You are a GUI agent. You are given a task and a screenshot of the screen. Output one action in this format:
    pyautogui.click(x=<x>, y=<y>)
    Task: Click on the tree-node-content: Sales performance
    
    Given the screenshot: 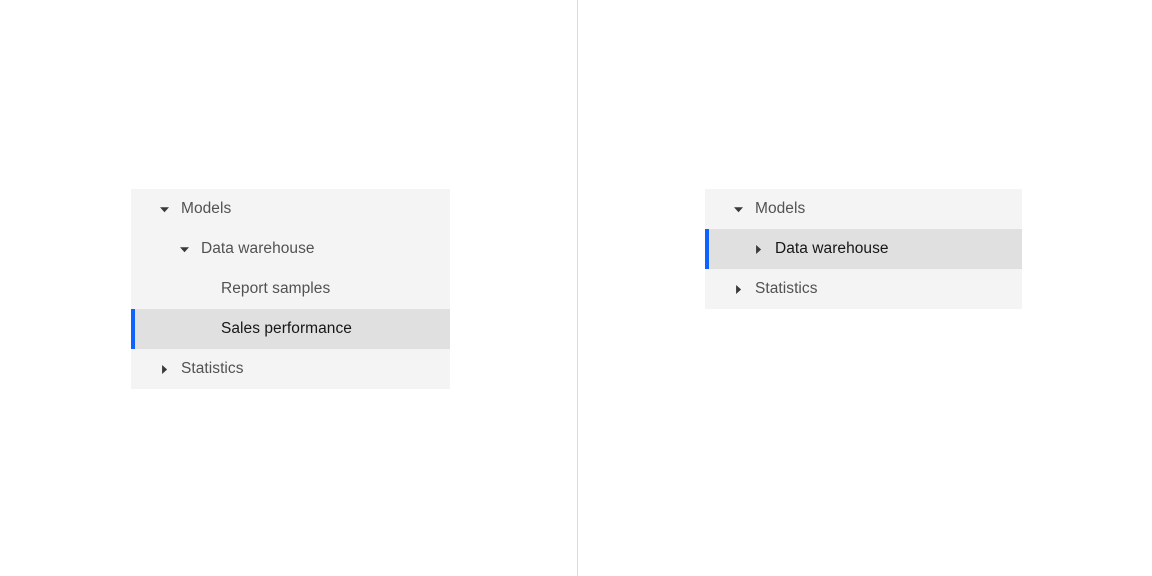 What is the action you would take?
    pyautogui.click(x=290, y=329)
    